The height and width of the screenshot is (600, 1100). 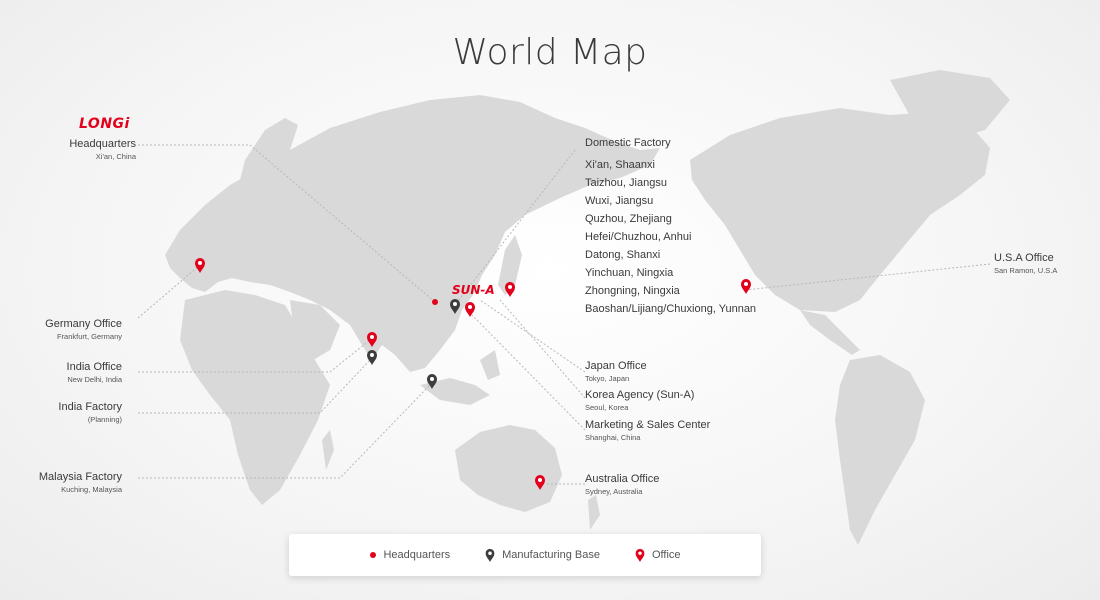 I want to click on label-usa-title: U.S.A Office, so click(x=1024, y=258).